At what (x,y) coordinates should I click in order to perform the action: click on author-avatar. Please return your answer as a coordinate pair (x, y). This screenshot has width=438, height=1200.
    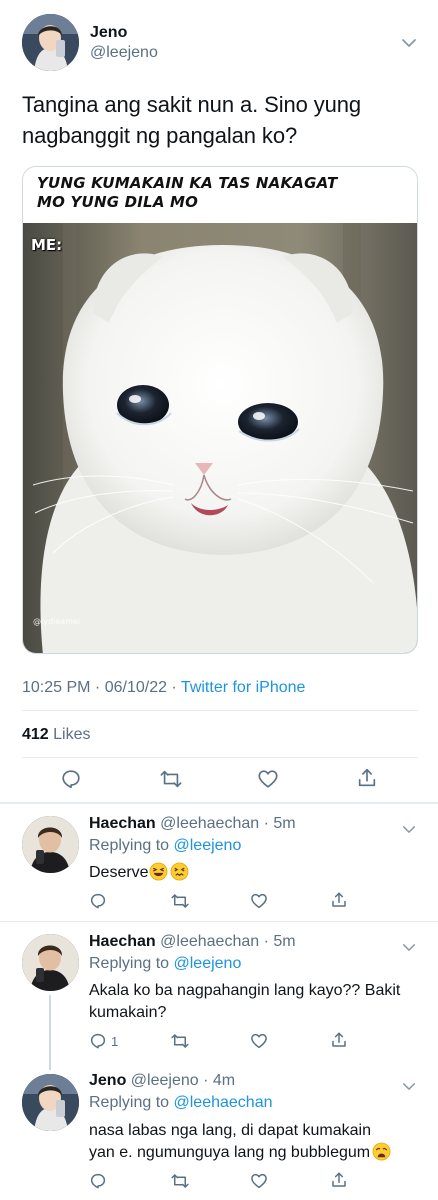
    Looking at the image, I should click on (50, 42).